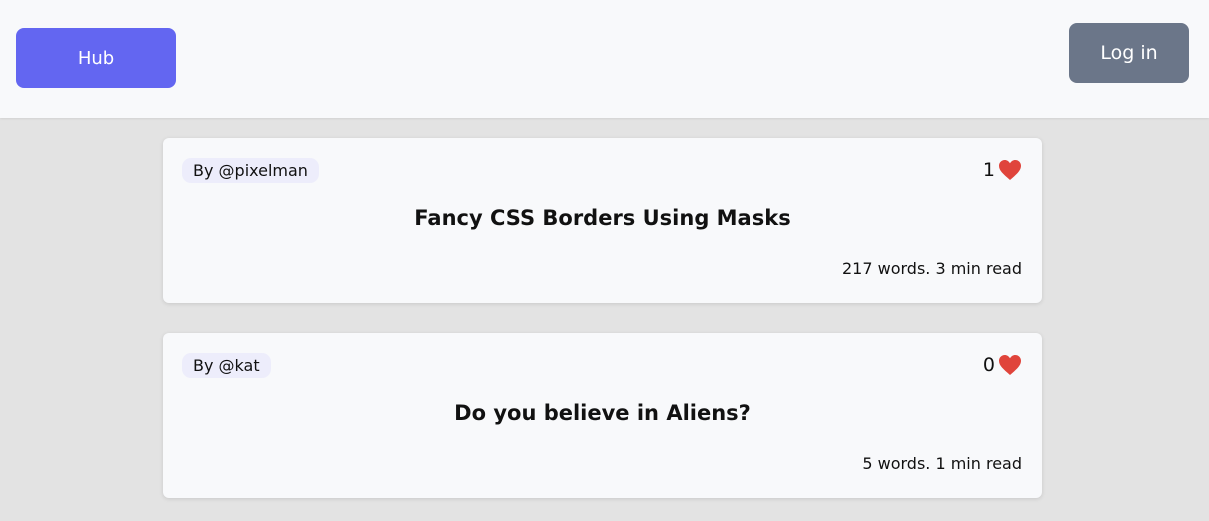  I want to click on author-badge: By @kat, so click(226, 365).